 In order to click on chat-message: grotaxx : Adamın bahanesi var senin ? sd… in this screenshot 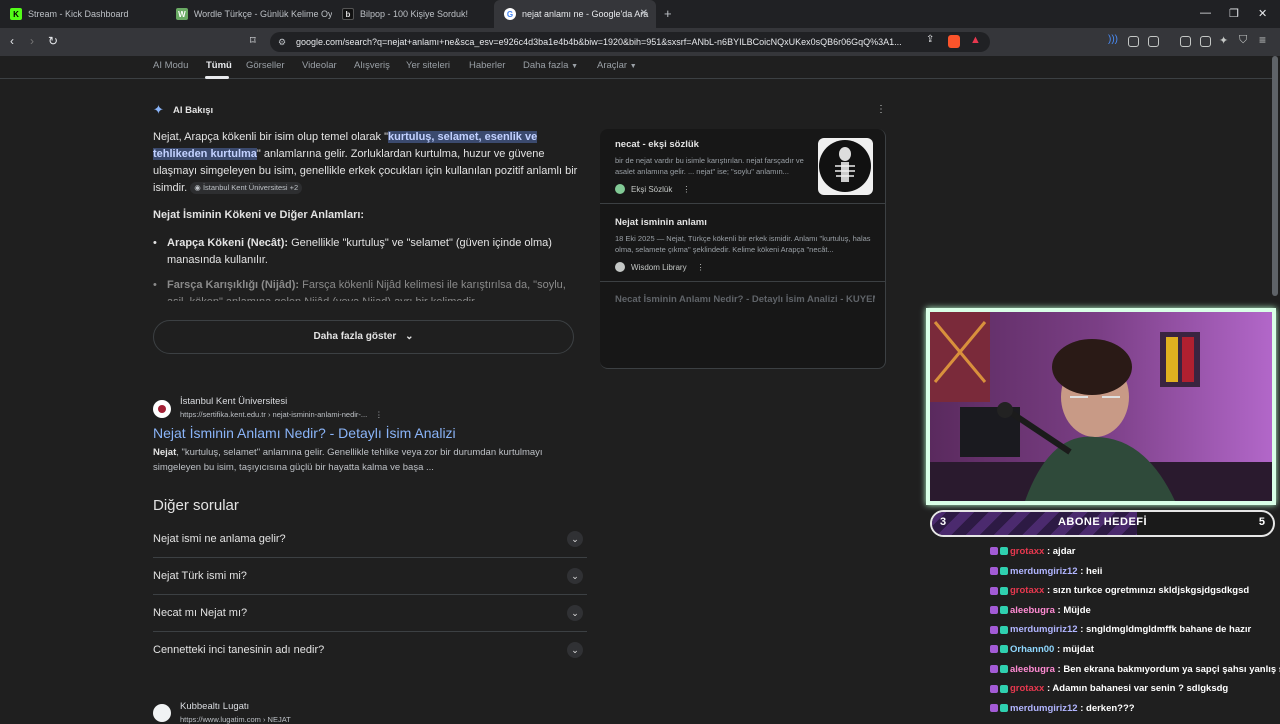, I will do `click(1109, 688)`.